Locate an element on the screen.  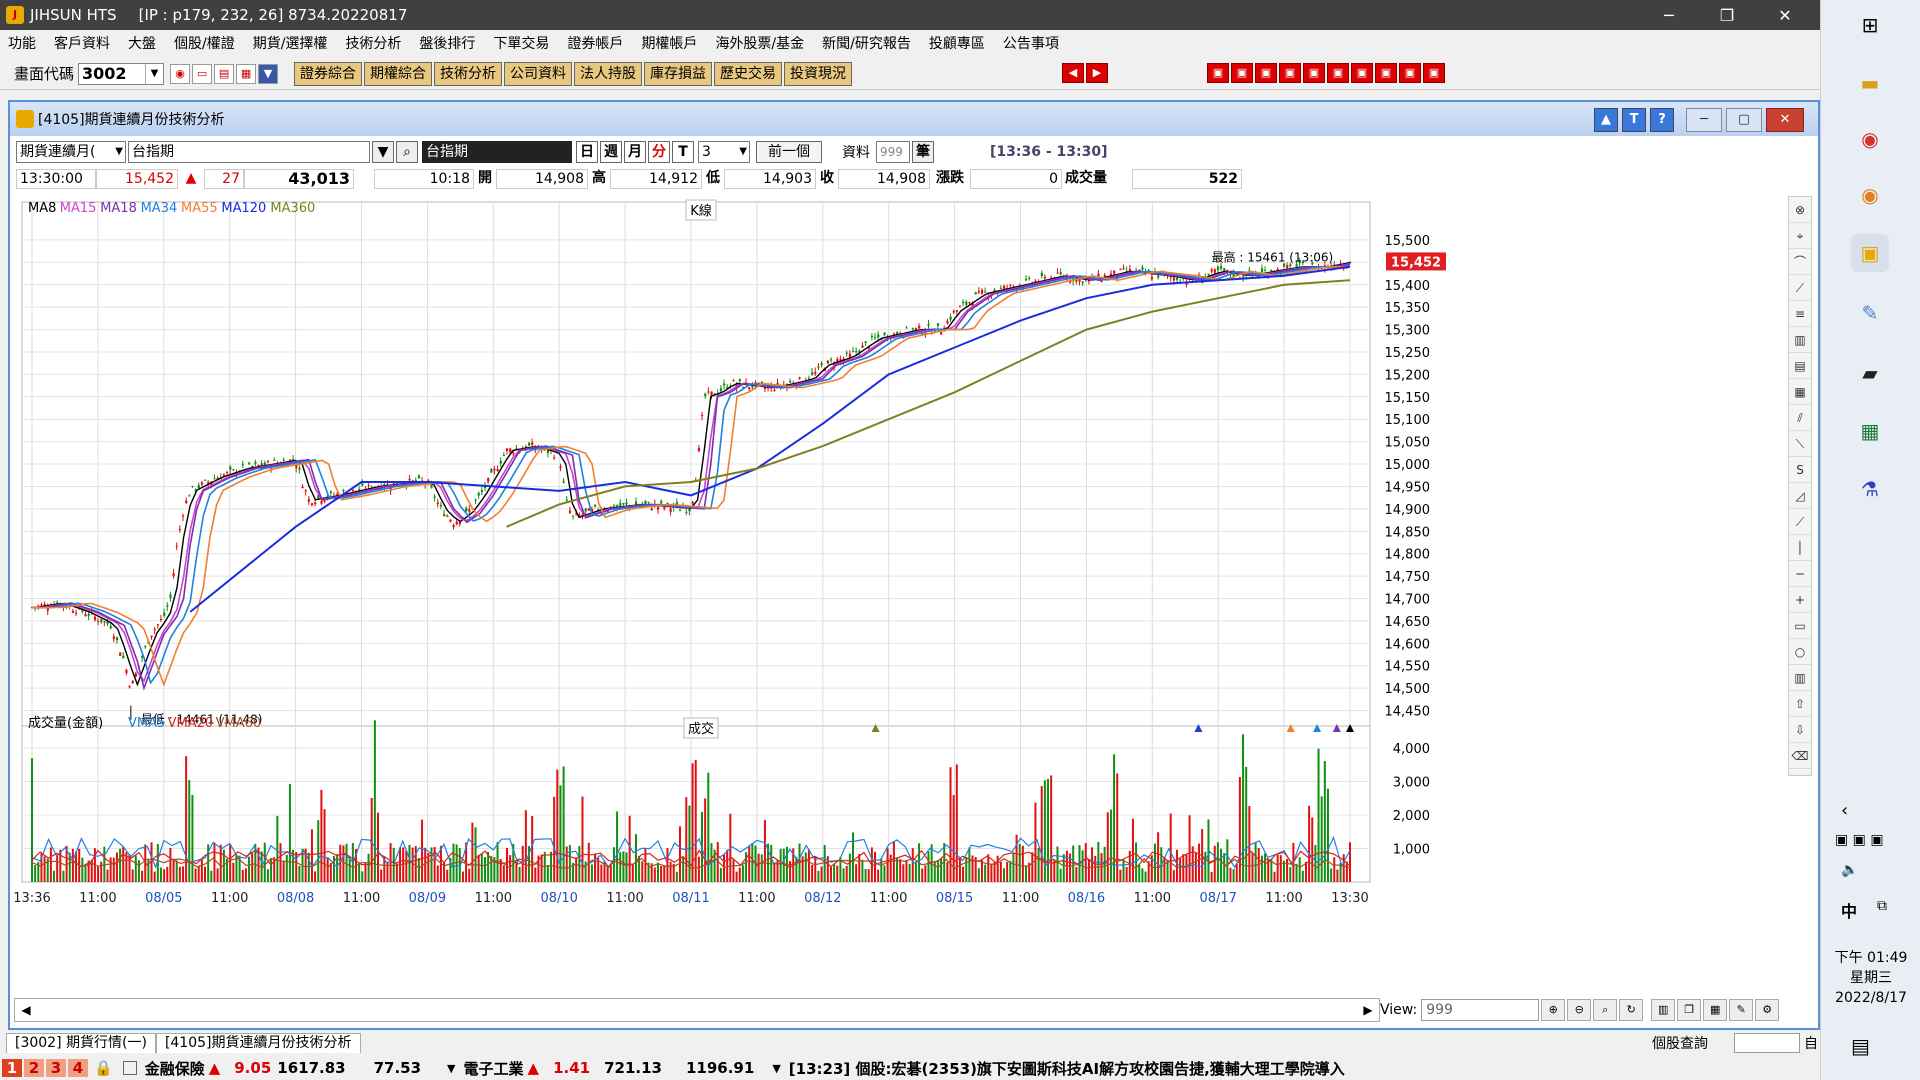
quick-button-7: 投資現況 is located at coordinates (818, 73).